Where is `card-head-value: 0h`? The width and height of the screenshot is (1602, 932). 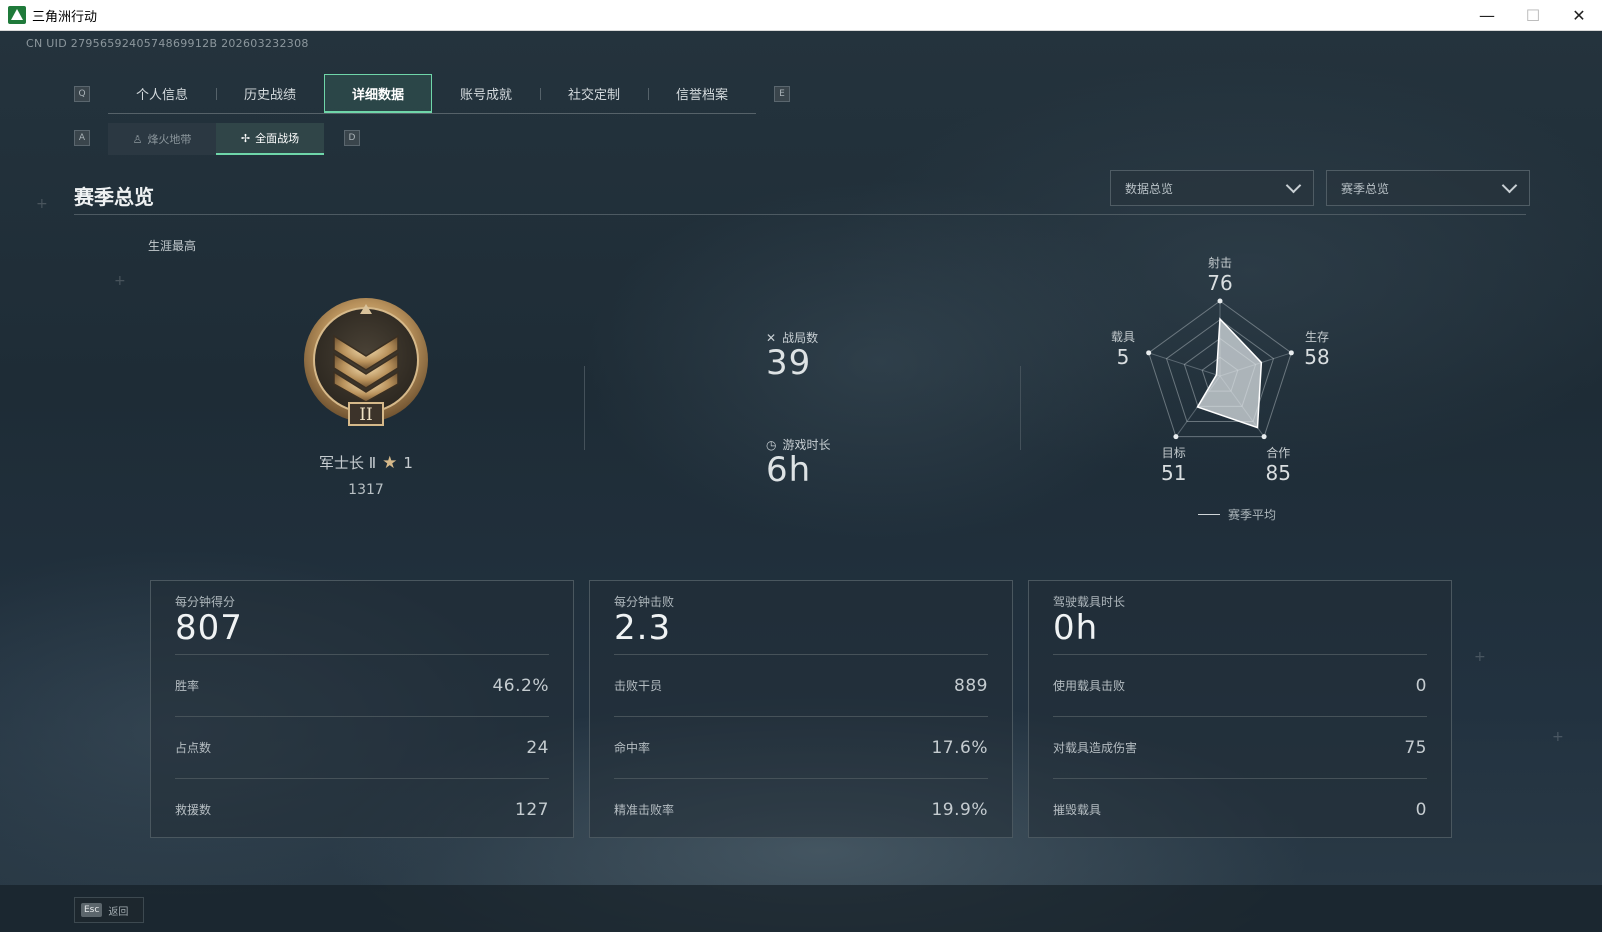
card-head-value: 0h is located at coordinates (1076, 628).